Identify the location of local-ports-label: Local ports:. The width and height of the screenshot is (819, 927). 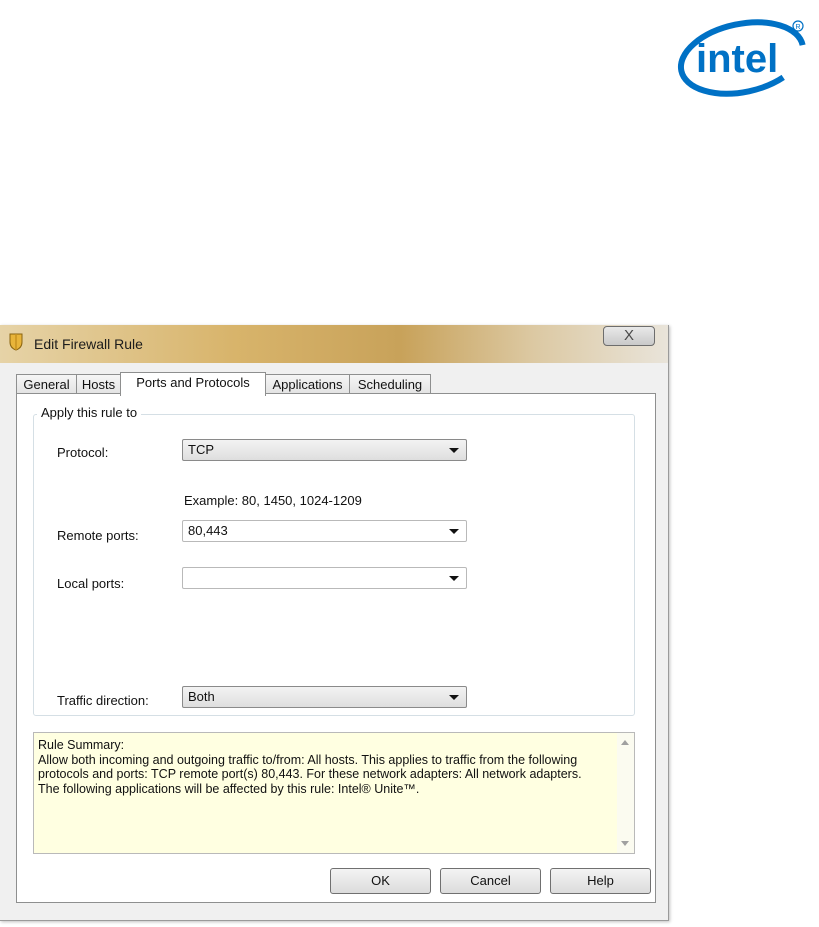
(91, 583).